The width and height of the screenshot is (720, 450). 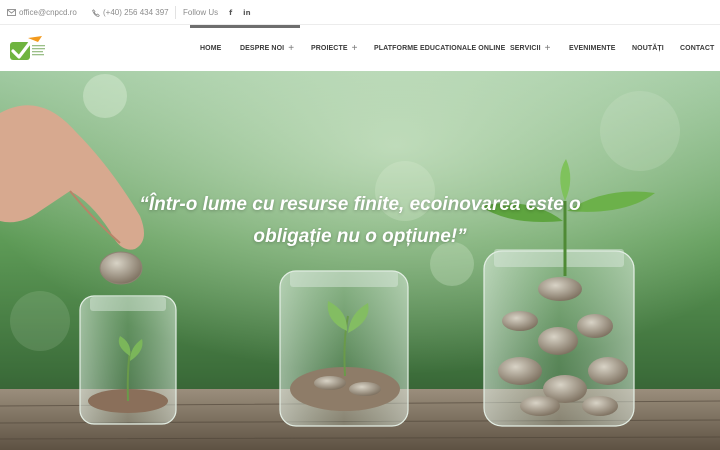 I want to click on phone-icon, so click(x=96, y=12).